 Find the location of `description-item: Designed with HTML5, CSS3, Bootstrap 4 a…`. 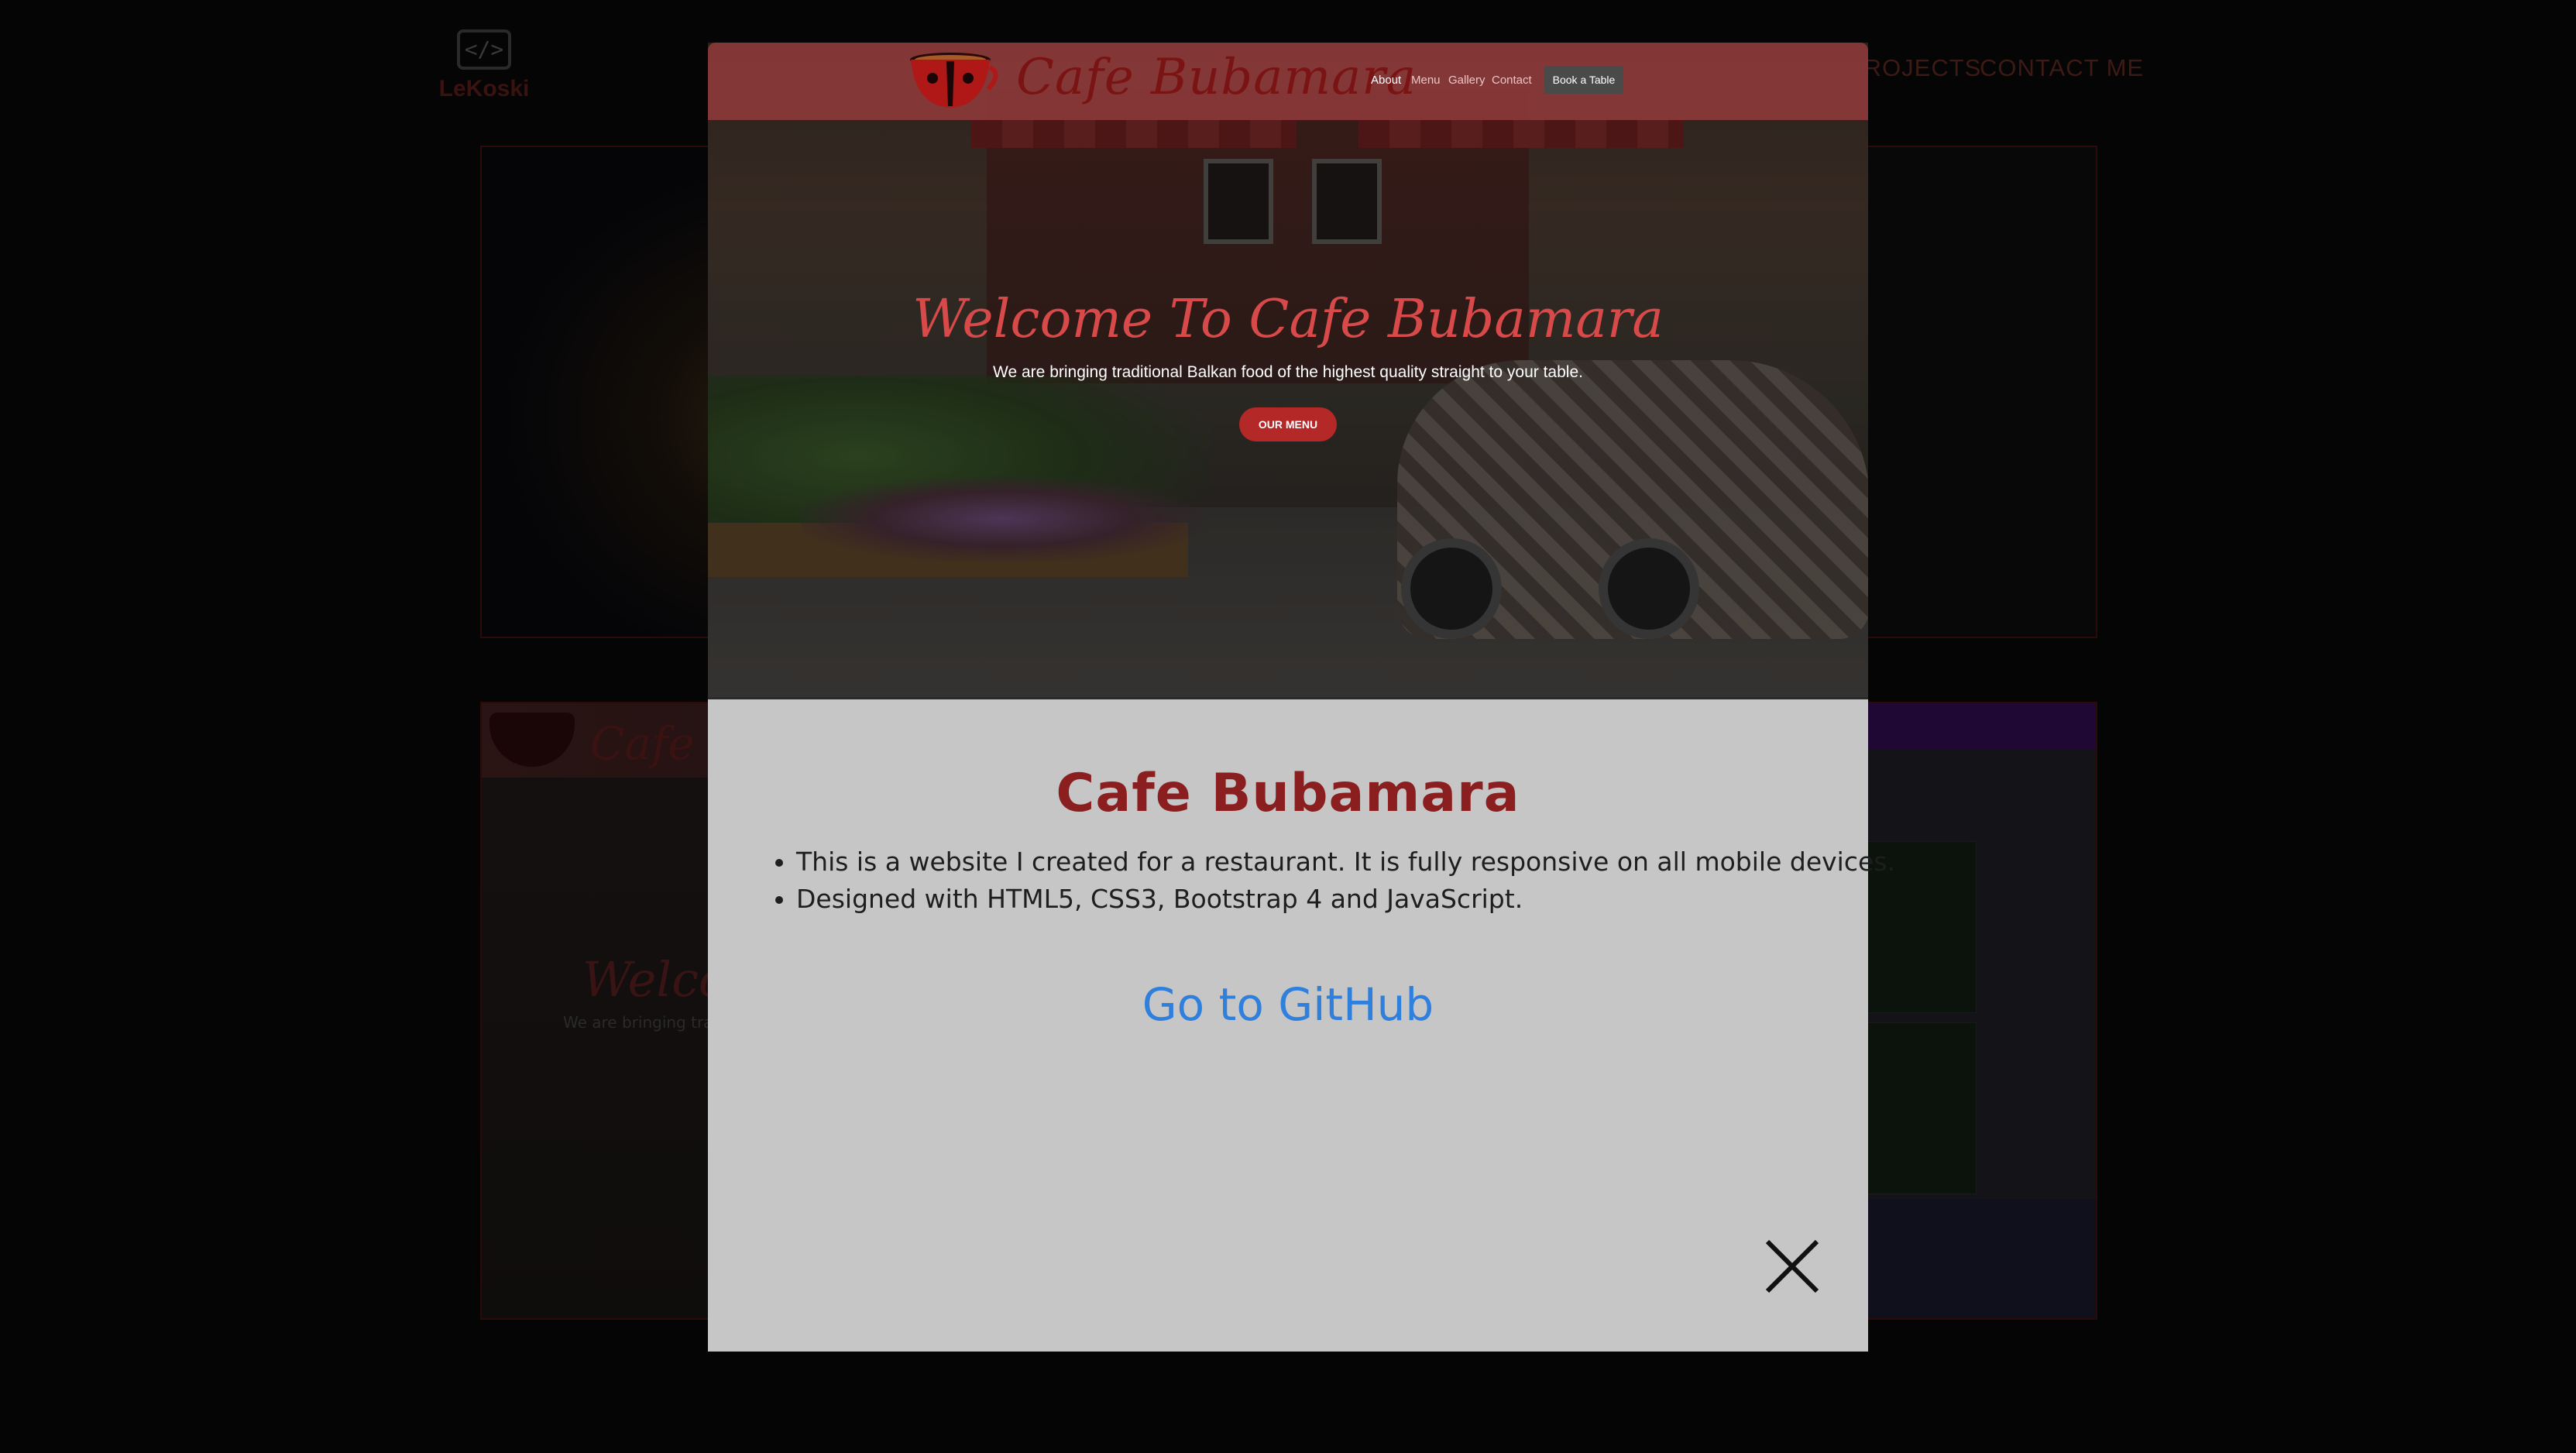

description-item: Designed with HTML5, CSS3, Bootstrap 4 a… is located at coordinates (1325, 899).